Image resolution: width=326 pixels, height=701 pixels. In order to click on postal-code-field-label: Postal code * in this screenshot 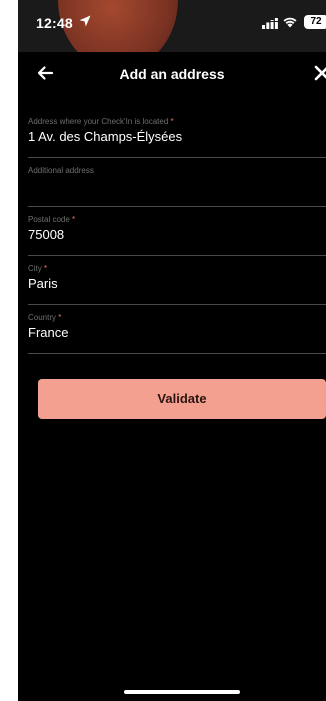, I will do `click(52, 219)`.